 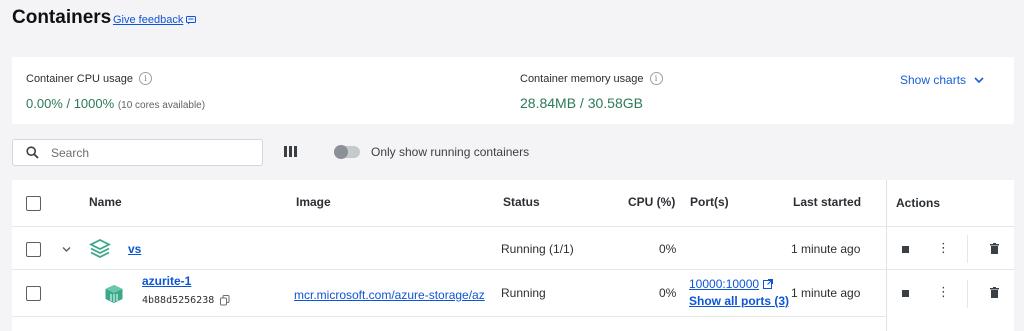 What do you see at coordinates (115, 103) in the screenshot?
I see `cpu-usage-value-row: 0.00% / 1000% (10 cores available)` at bounding box center [115, 103].